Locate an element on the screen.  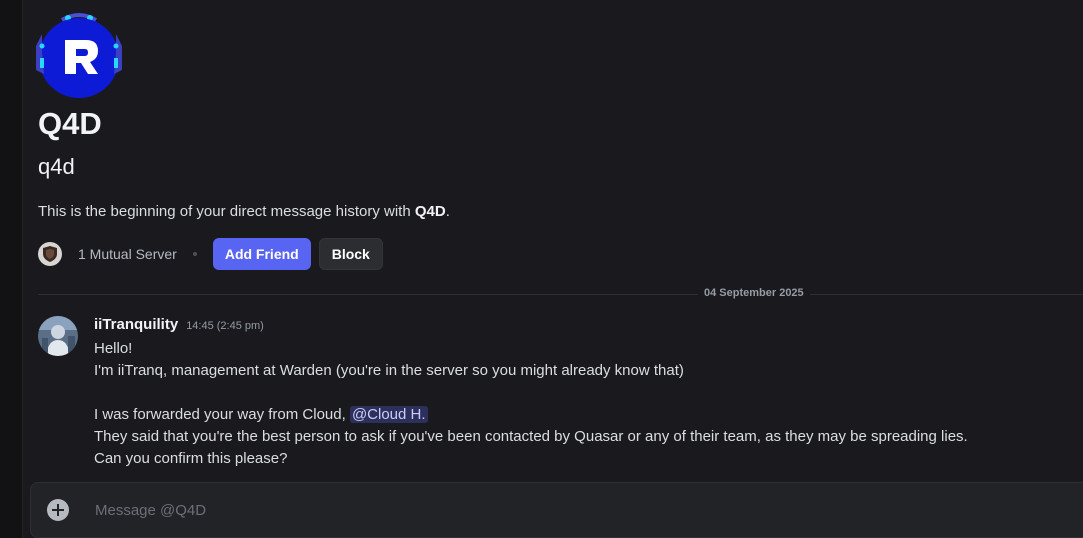
add-friend-button: Add Friend is located at coordinates (261, 254).